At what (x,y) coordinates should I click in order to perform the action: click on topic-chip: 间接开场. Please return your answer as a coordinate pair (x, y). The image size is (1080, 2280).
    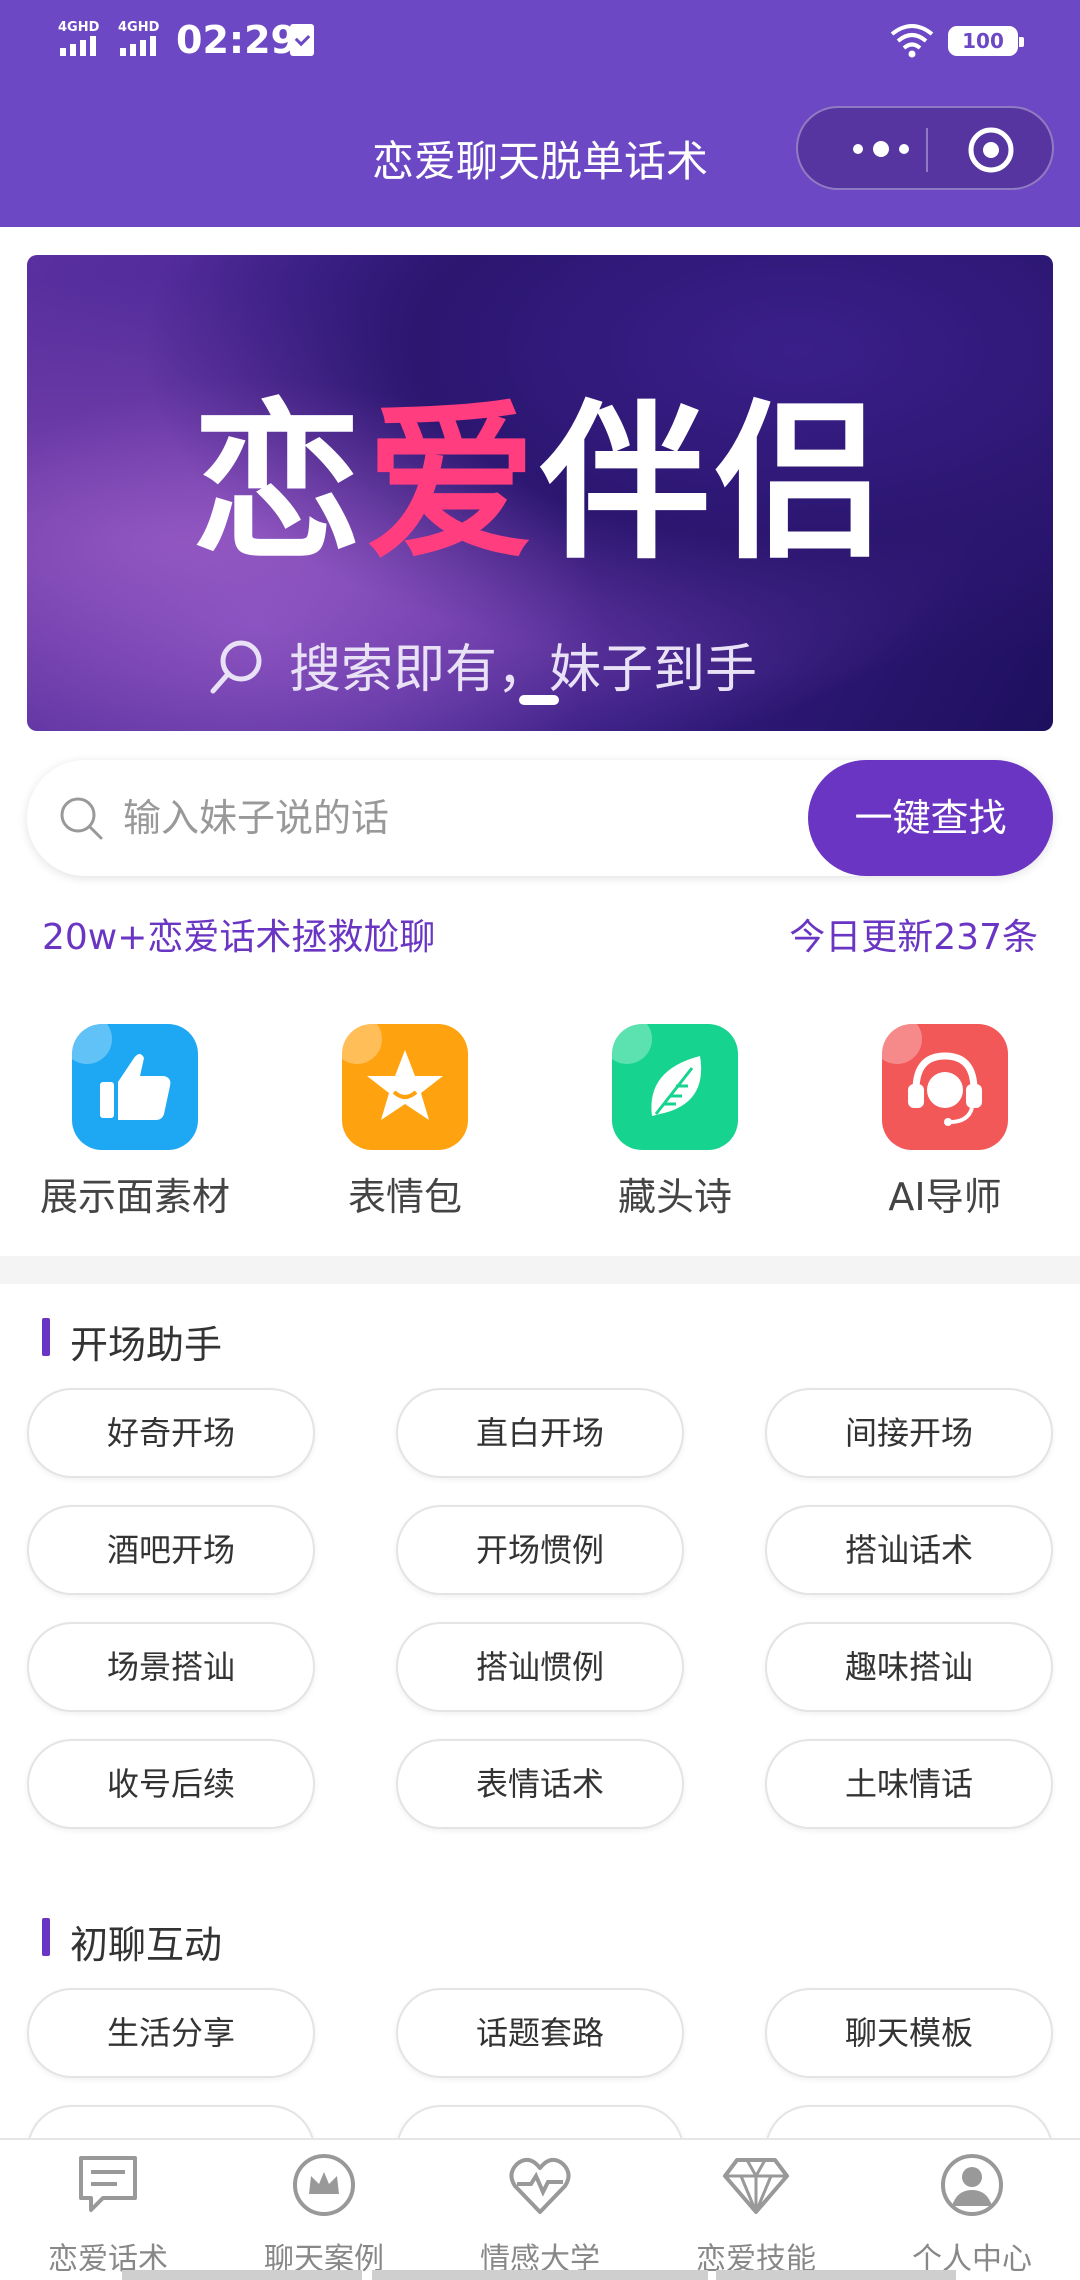
    Looking at the image, I should click on (909, 1433).